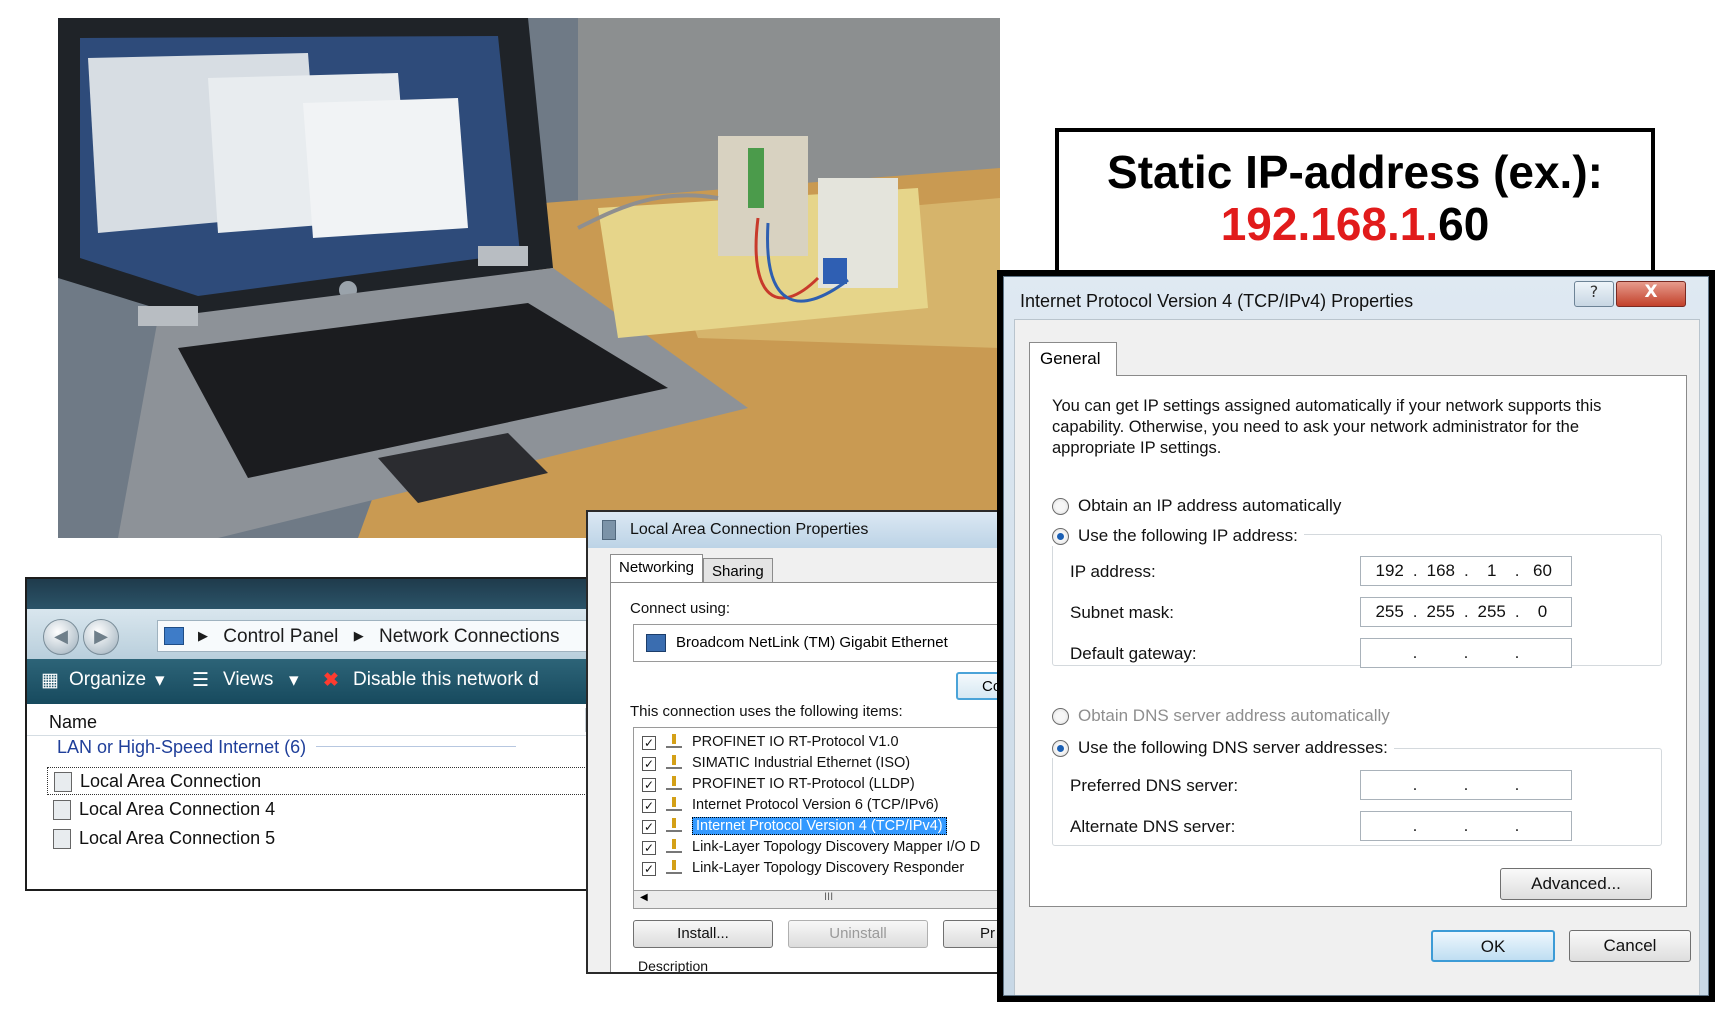  What do you see at coordinates (1466, 571) in the screenshot?
I see `ip-address-input: 192. 168. 1. 60` at bounding box center [1466, 571].